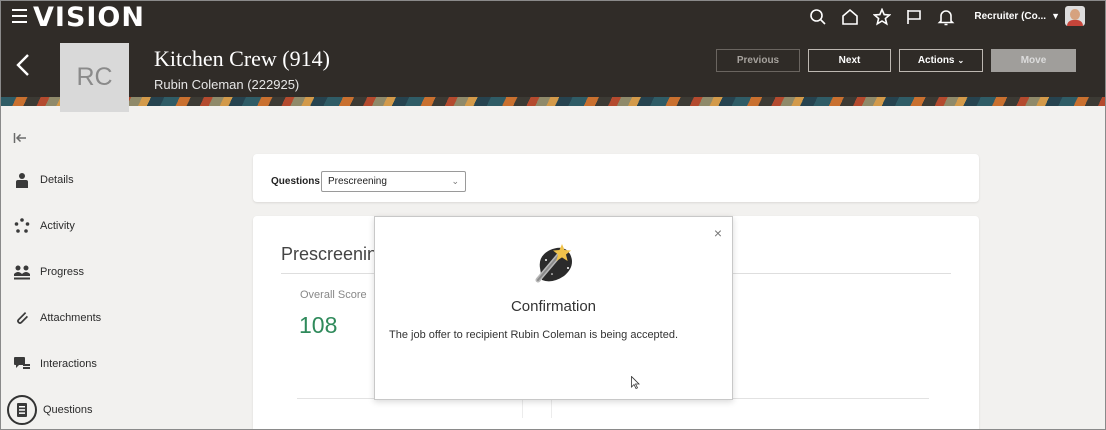 The height and width of the screenshot is (430, 1106). I want to click on user-menu: Recruiter (Co... ▼, so click(1029, 16).